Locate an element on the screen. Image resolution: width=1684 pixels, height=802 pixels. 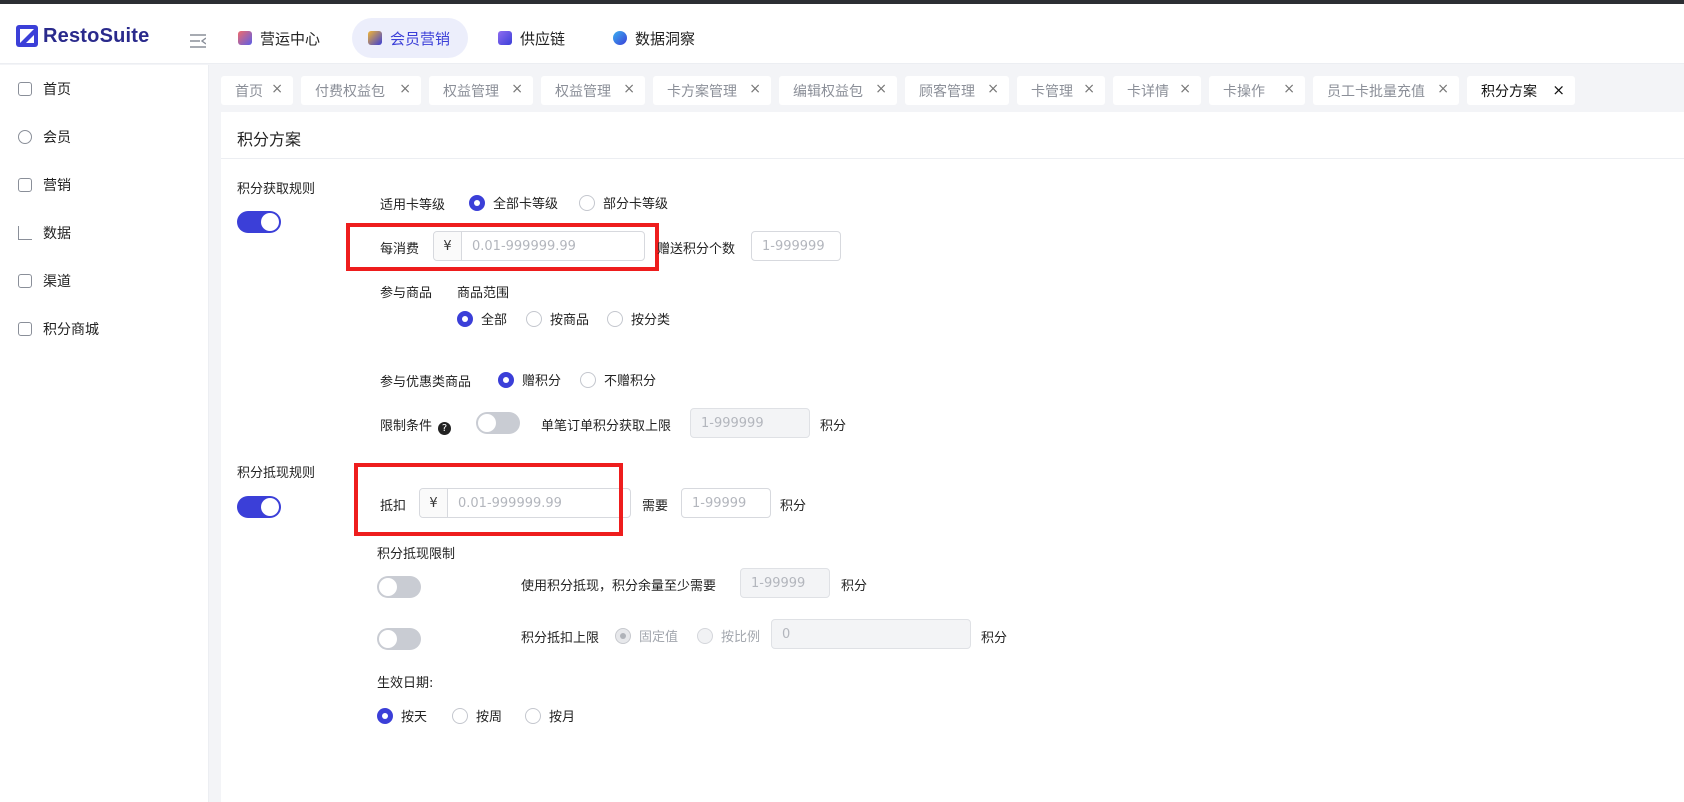
deduct-cap-toggle is located at coordinates (399, 639).